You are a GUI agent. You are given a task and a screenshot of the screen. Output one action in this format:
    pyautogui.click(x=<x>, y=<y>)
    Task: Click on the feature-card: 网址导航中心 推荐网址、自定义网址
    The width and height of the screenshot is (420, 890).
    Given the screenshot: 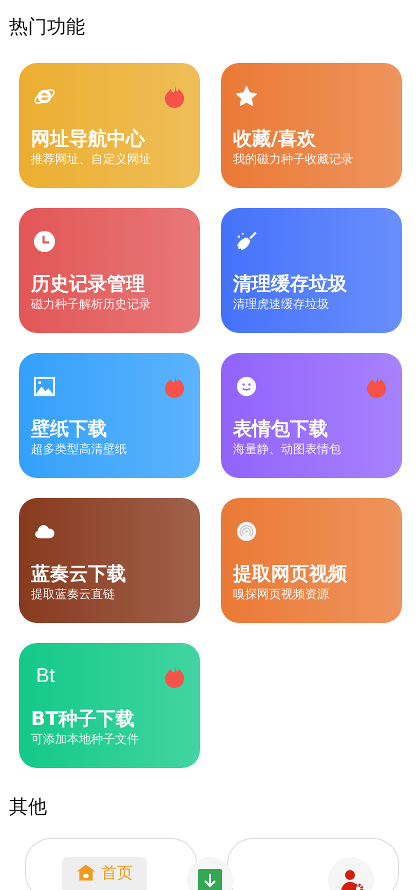 What is the action you would take?
    pyautogui.click(x=109, y=125)
    